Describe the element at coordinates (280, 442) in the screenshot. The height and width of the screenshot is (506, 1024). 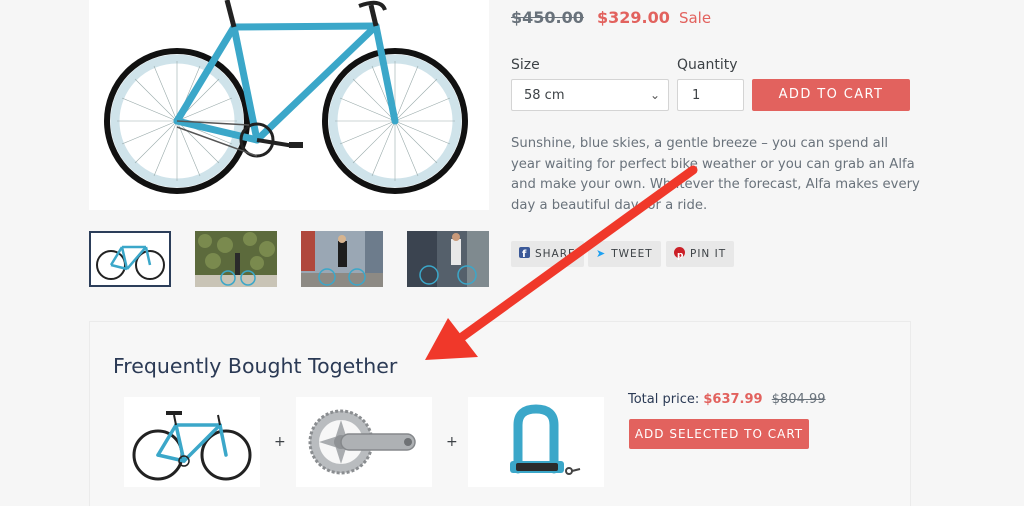
I see `plus-sign-1: +` at that location.